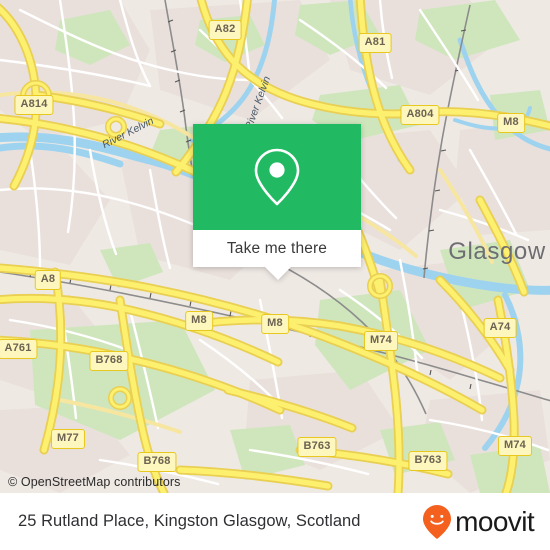 The width and height of the screenshot is (550, 550). I want to click on moovit-smiley-pin-icon, so click(437, 521).